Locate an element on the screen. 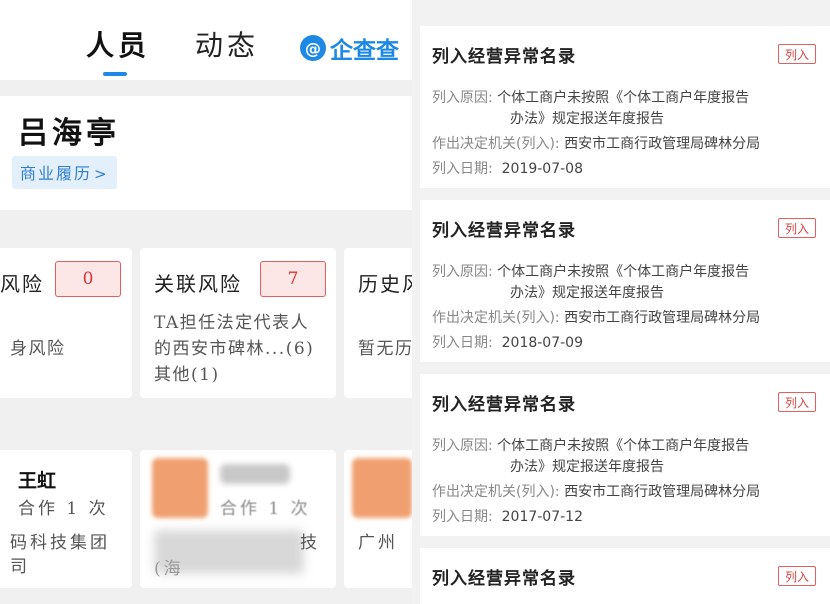  risk-count-badge: 7 is located at coordinates (293, 279).